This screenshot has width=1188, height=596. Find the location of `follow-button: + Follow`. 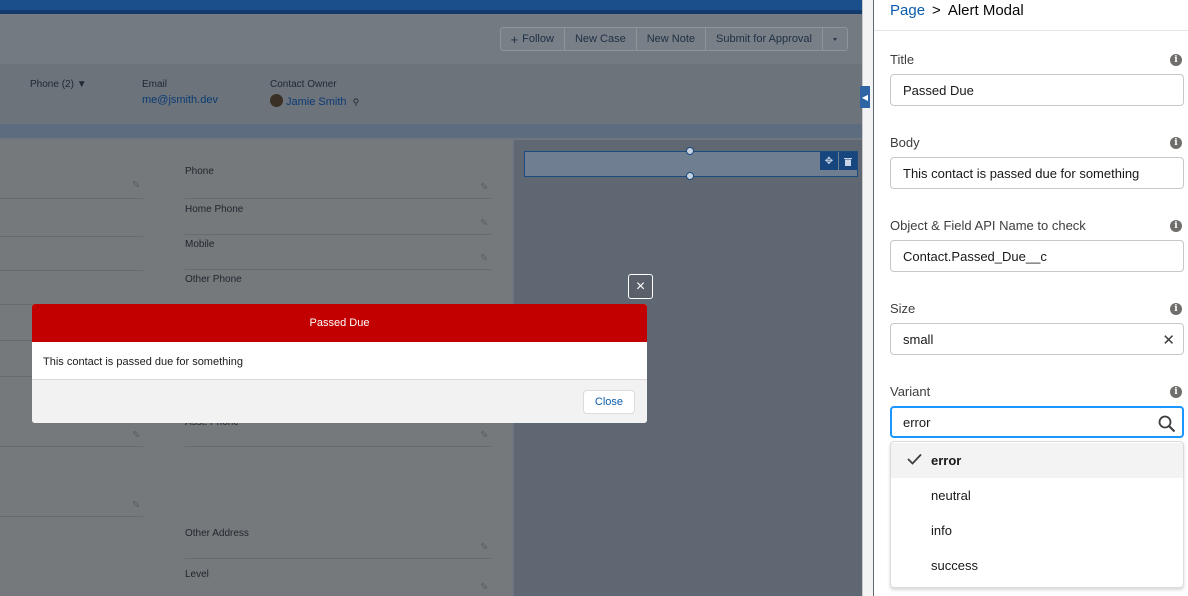

follow-button: + Follow is located at coordinates (532, 39).